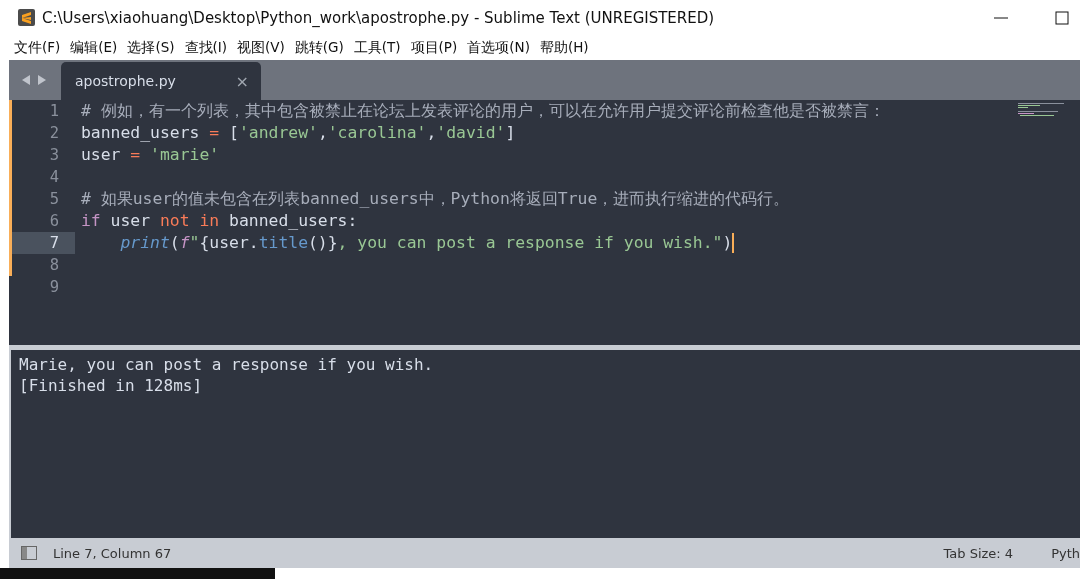 The width and height of the screenshot is (1080, 579). I want to click on line-number: 7, so click(42, 243).